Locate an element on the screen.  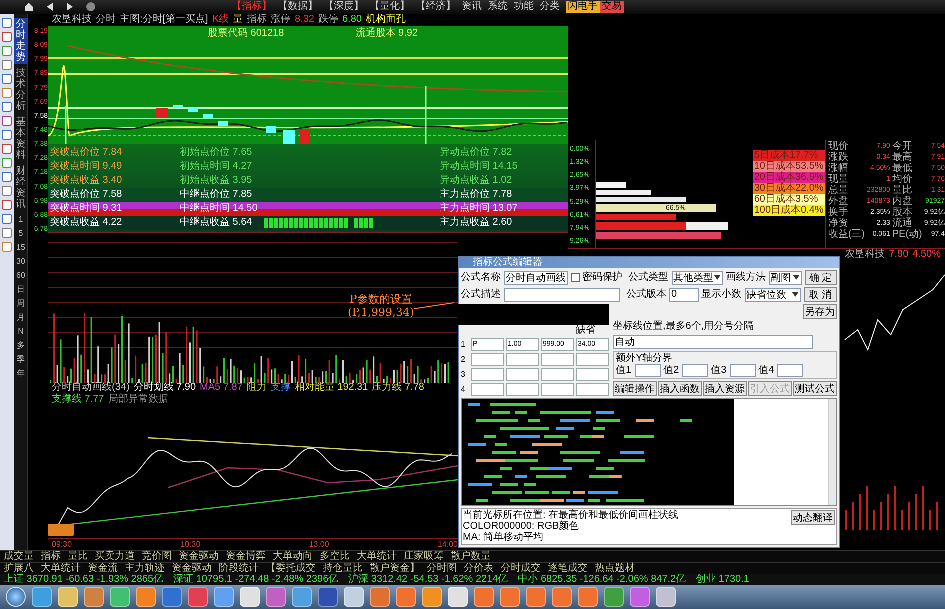
input-field: 分时自动画线 is located at coordinates (536, 277).